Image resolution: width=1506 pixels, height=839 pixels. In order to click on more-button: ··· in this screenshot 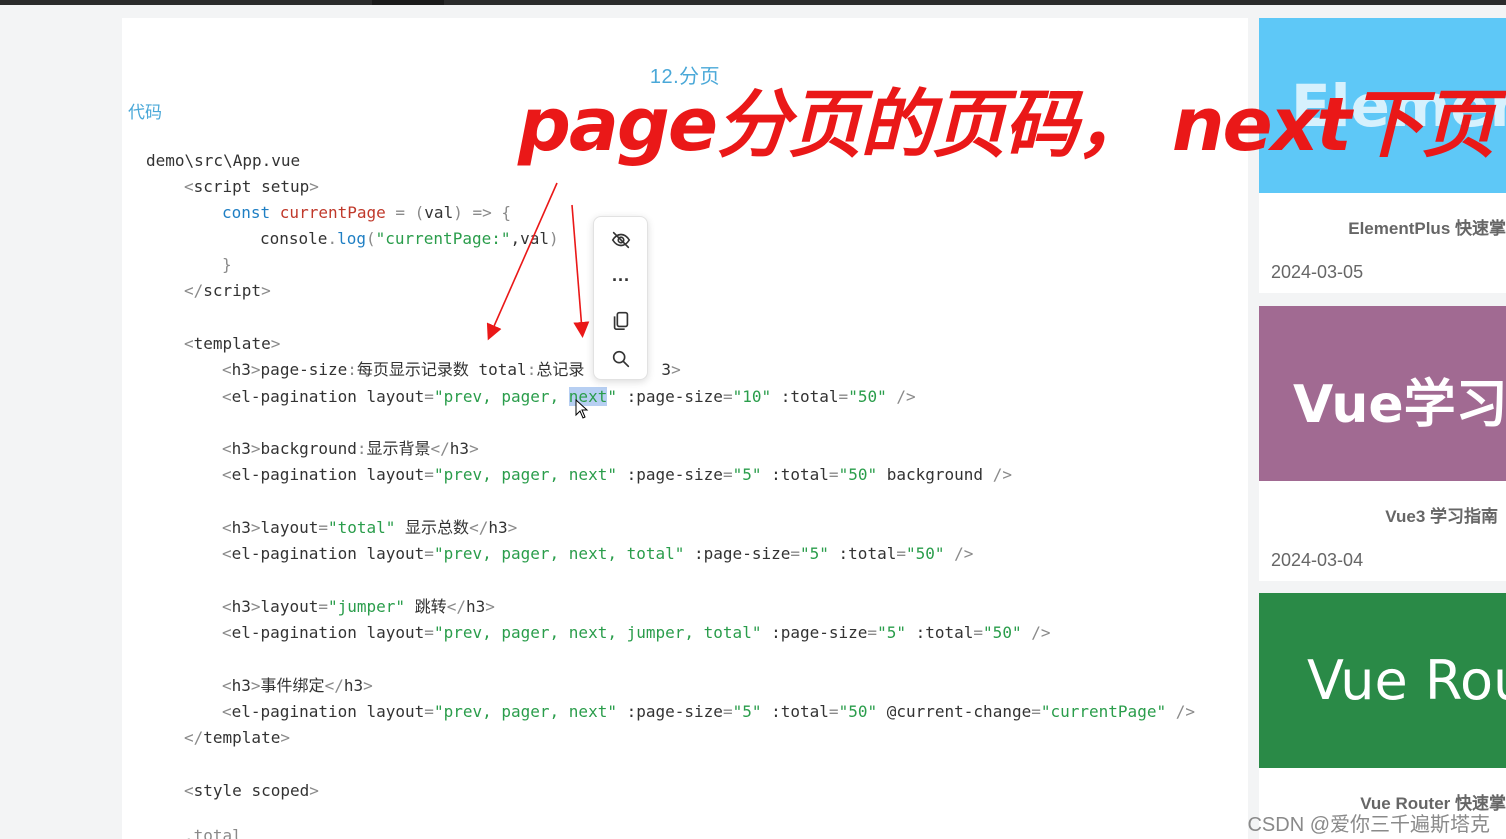, I will do `click(621, 280)`.